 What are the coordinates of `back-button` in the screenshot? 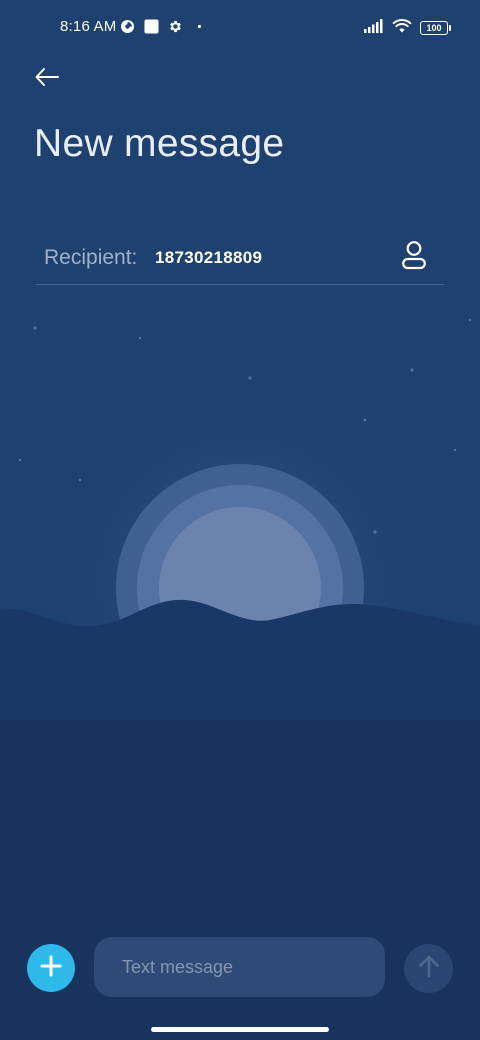 It's located at (47, 79).